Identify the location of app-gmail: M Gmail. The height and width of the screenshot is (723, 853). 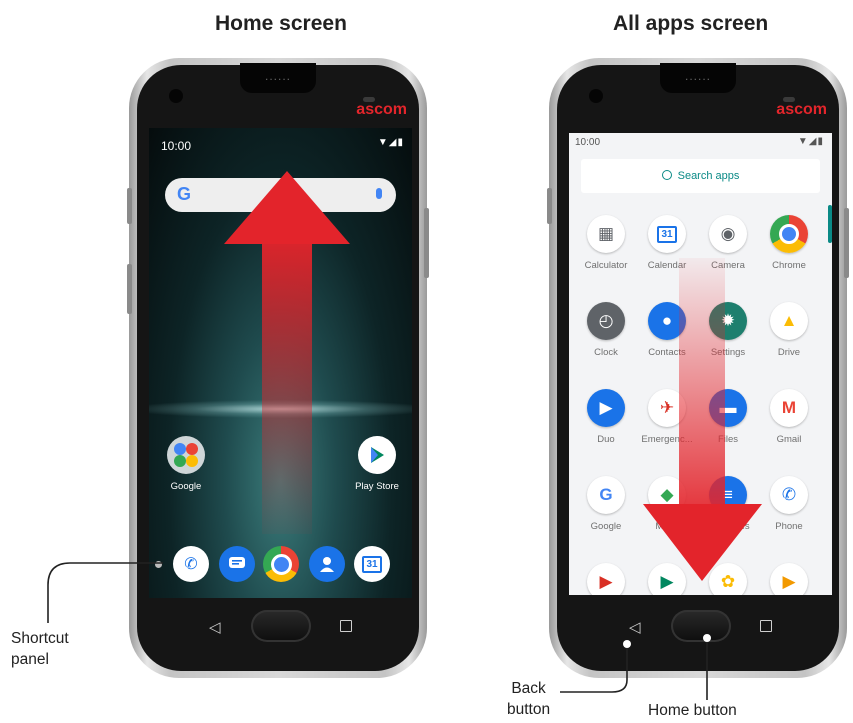
(789, 417).